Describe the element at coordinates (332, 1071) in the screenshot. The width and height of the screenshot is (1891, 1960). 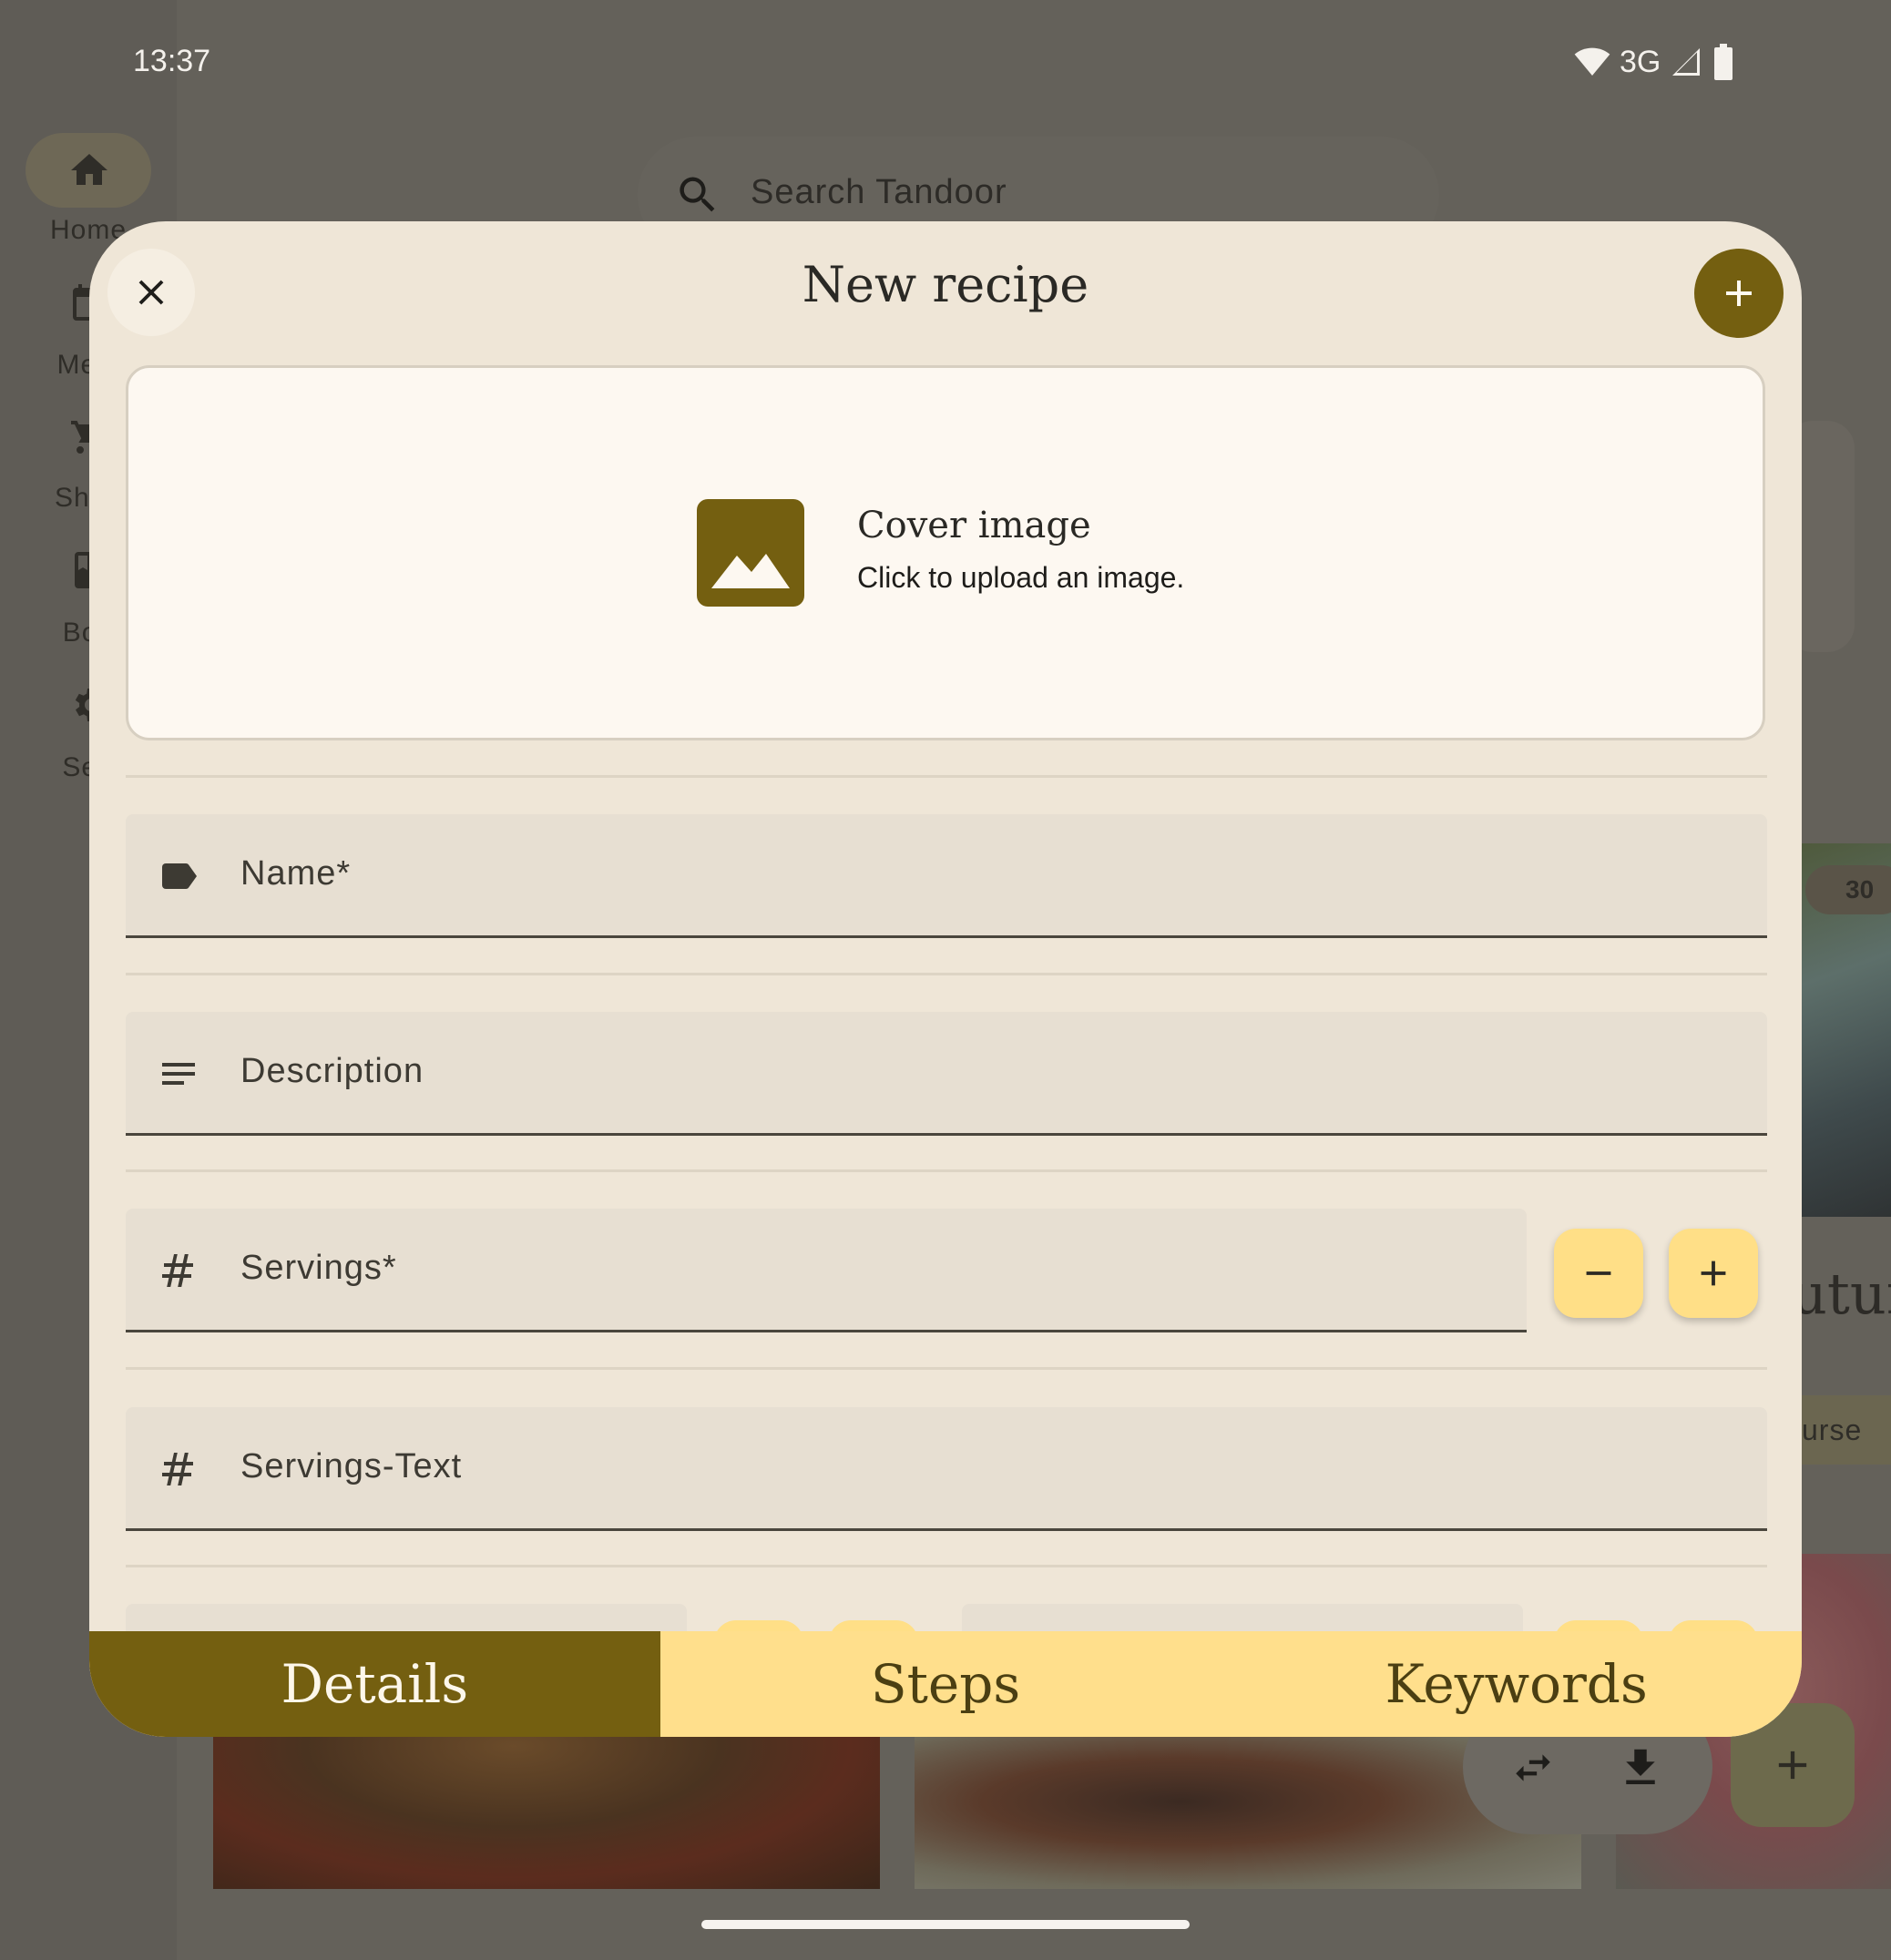
I see `description-field-label: Description` at that location.